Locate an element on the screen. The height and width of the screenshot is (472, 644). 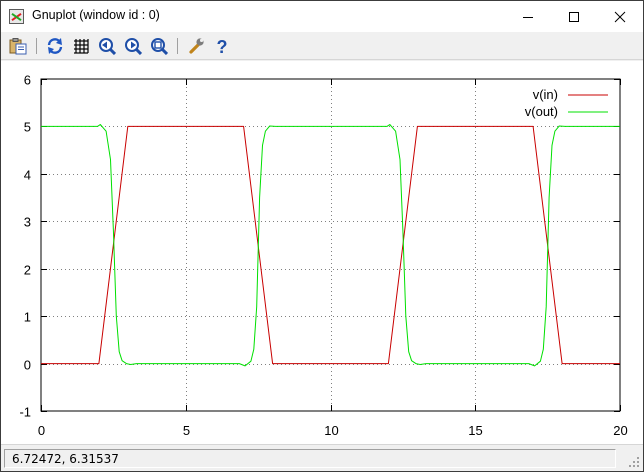
zoom-back-icon is located at coordinates (107, 46).